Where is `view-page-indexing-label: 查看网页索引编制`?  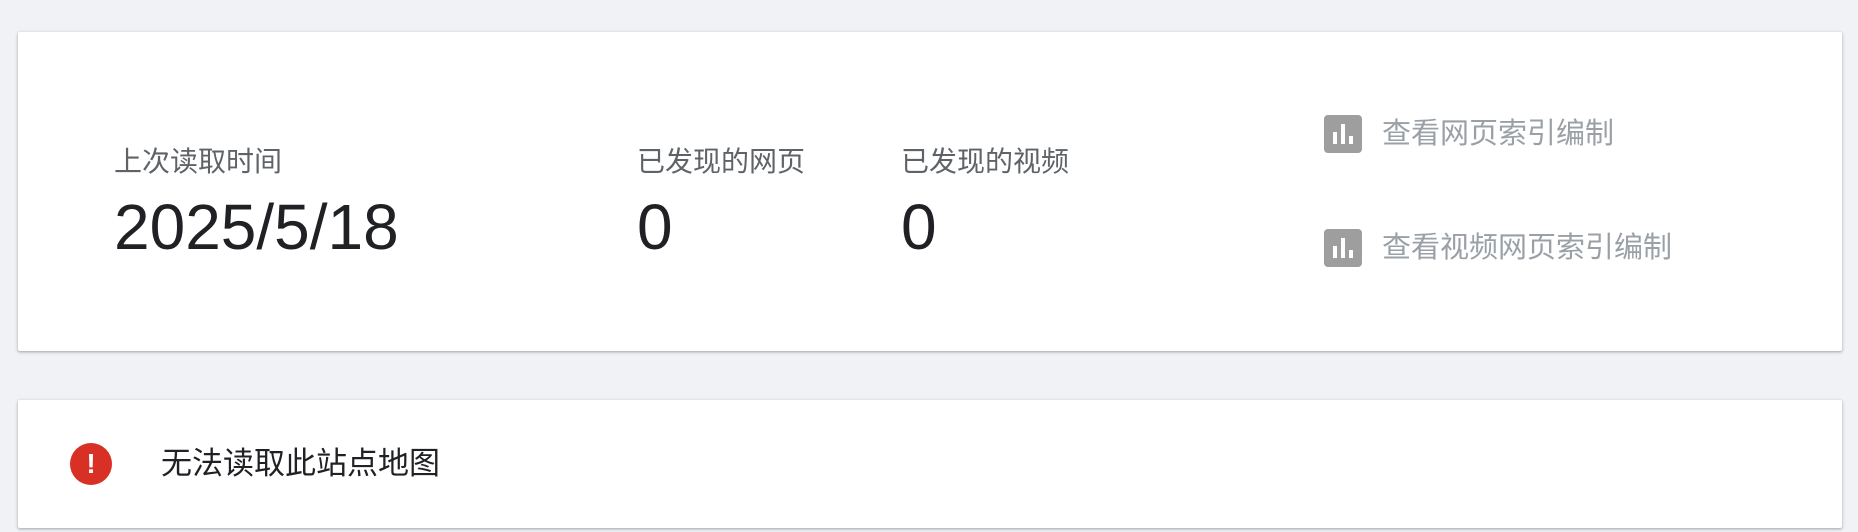 view-page-indexing-label: 查看网页索引编制 is located at coordinates (1498, 134).